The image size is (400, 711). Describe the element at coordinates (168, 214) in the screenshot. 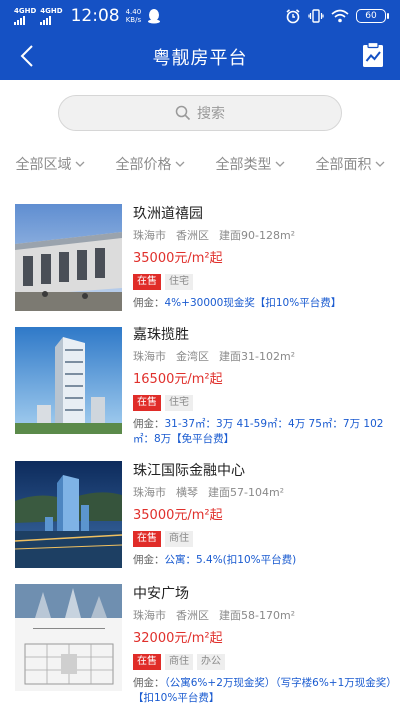

I see `listing-name: 玖洲道禧园` at that location.